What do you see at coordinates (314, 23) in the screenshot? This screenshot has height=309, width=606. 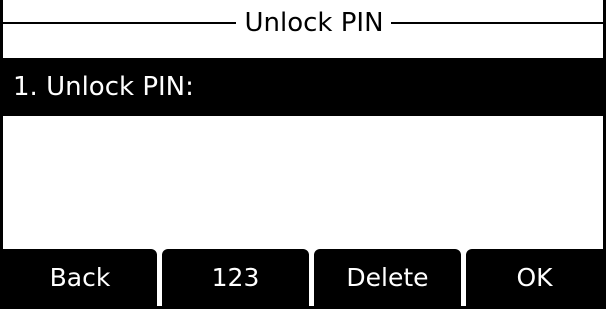 I see `page-title: Unlock PIN` at bounding box center [314, 23].